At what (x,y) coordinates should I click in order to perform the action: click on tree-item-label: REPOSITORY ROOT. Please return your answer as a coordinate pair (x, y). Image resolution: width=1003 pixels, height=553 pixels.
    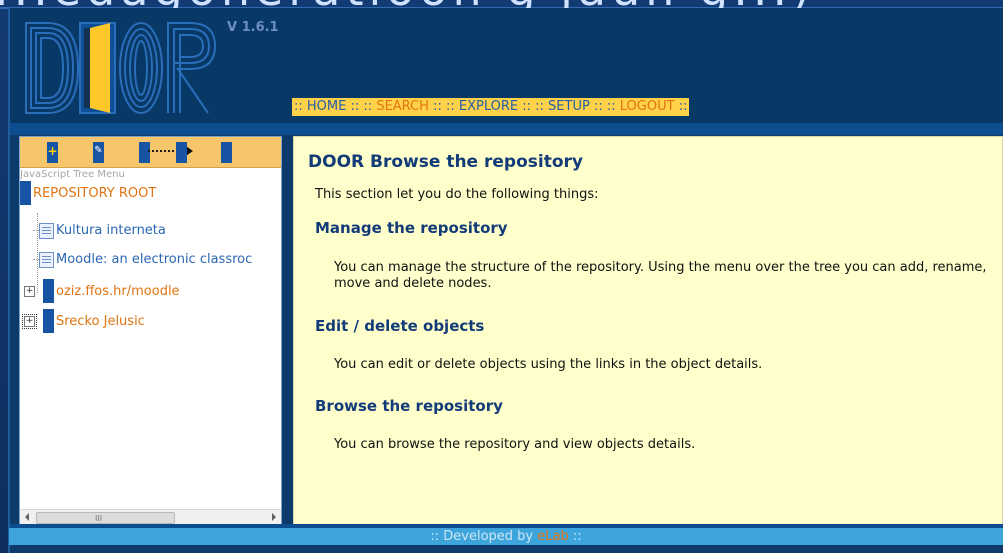
    Looking at the image, I should click on (94, 193).